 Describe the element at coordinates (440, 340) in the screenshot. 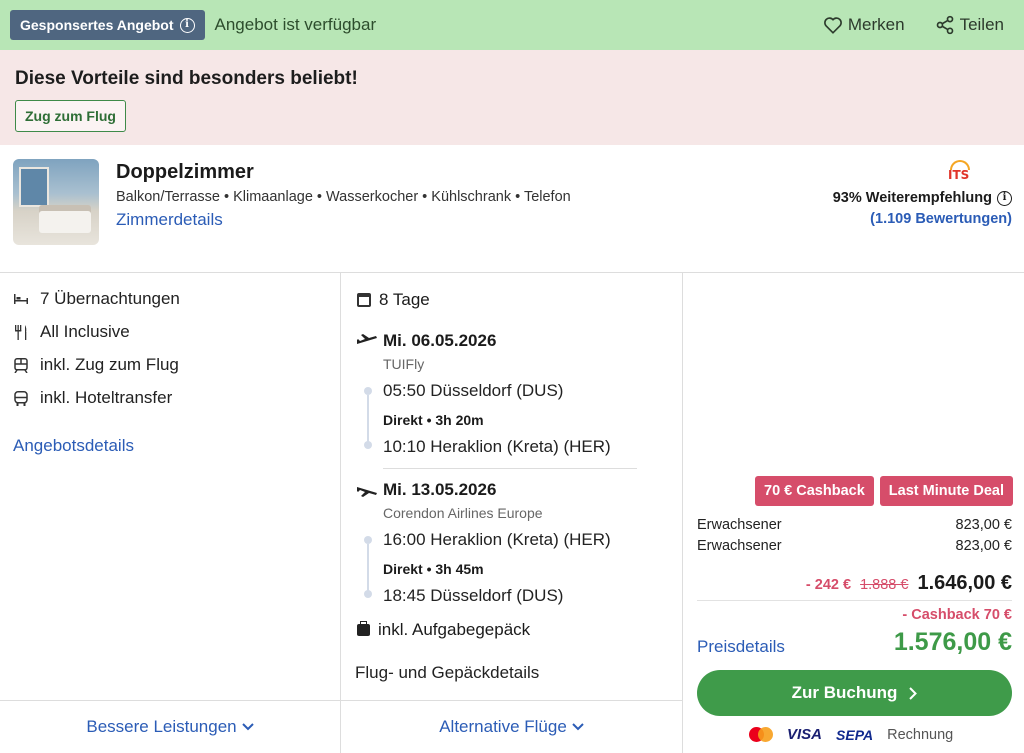

I see `outbound-date-label: Mi. 06.05.2026` at that location.